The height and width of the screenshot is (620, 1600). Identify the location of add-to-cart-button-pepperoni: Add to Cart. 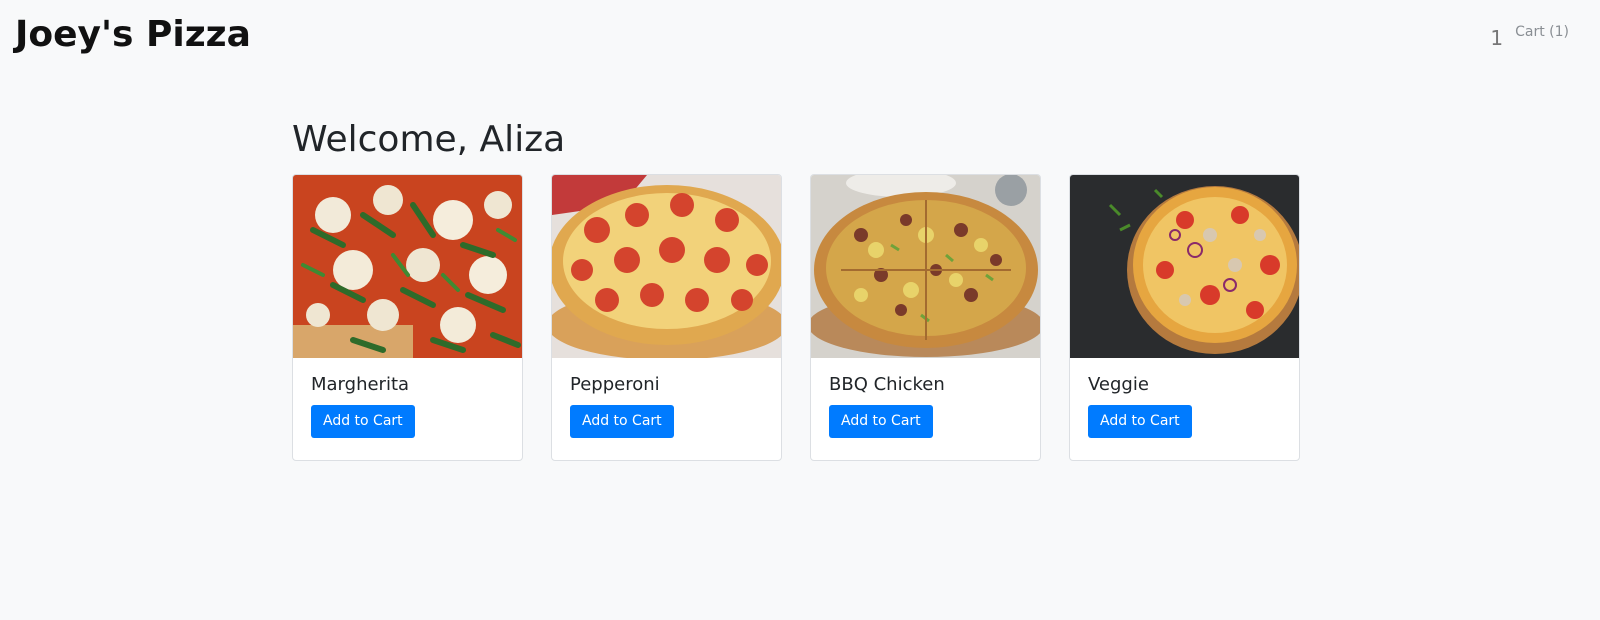
(622, 421).